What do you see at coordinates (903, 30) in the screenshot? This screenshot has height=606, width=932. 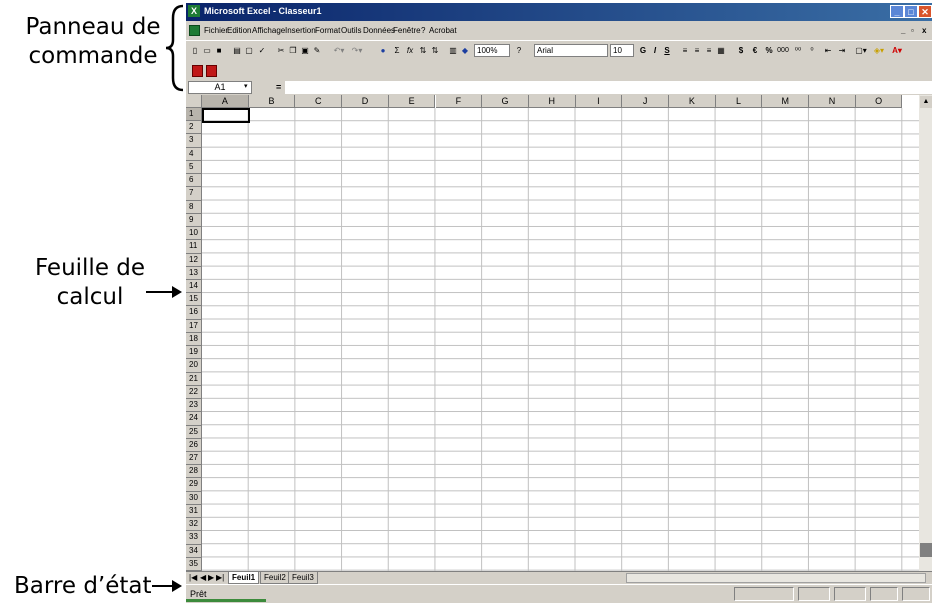 I see `doc-minimize-button: _` at bounding box center [903, 30].